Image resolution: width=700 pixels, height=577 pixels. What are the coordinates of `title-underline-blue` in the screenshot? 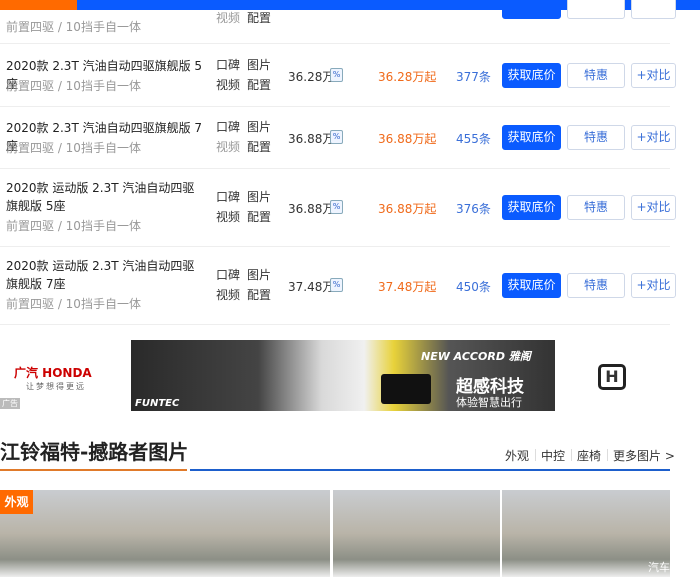 It's located at (430, 470).